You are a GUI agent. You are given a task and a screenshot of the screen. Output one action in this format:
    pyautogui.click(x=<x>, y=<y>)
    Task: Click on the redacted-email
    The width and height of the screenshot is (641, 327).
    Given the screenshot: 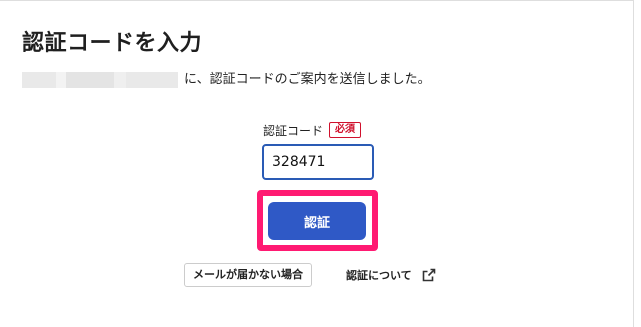 What is the action you would take?
    pyautogui.click(x=100, y=80)
    